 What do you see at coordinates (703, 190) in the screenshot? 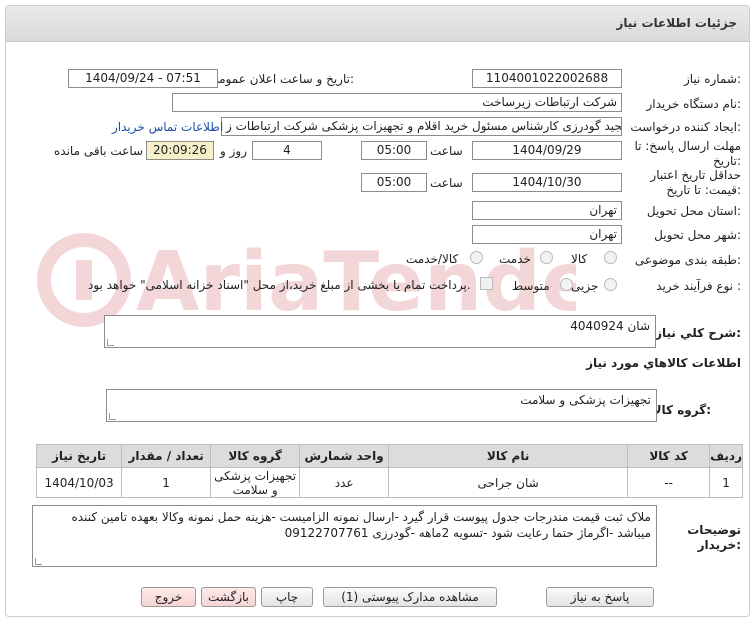
I see `validity-label-2: قیمت: تا تاریخ:` at bounding box center [703, 190].